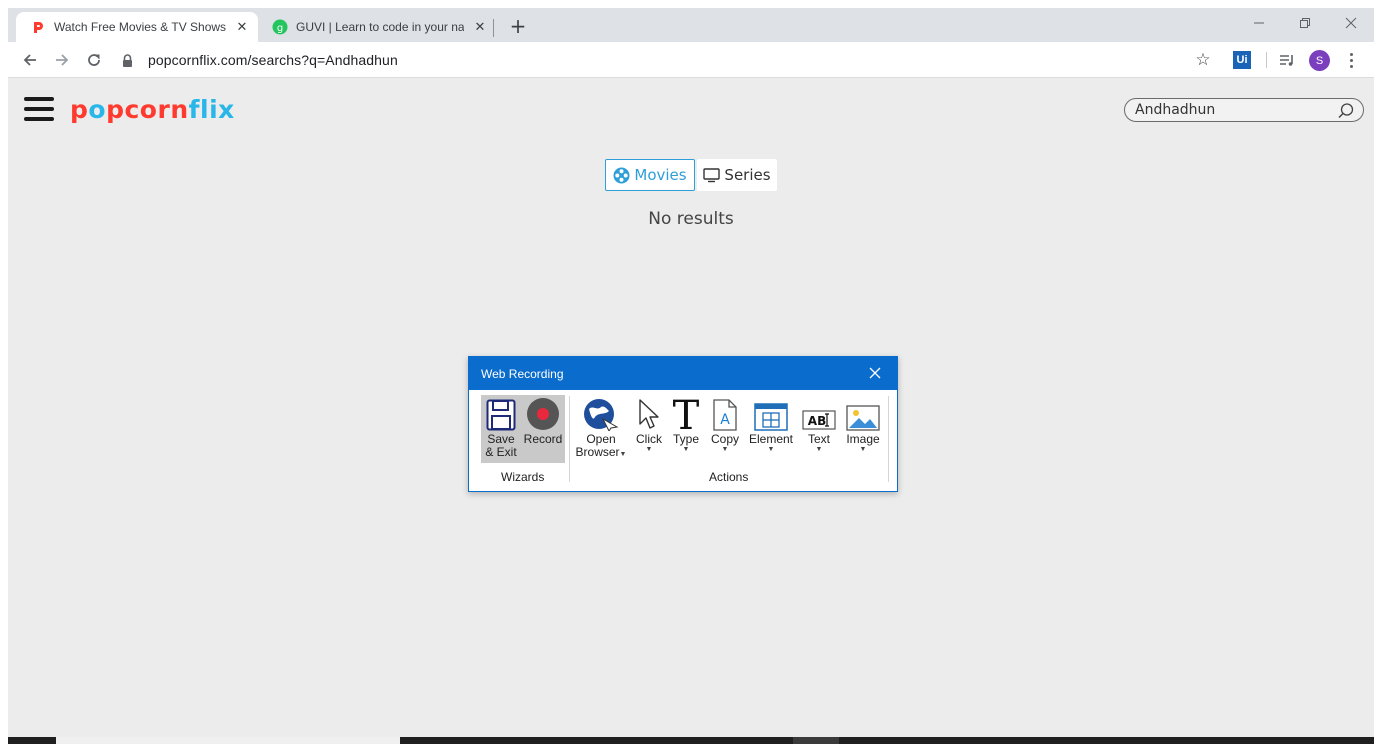 This screenshot has width=1382, height=744. Describe the element at coordinates (816, 740) in the screenshot. I see `taskbar-app-item` at that location.